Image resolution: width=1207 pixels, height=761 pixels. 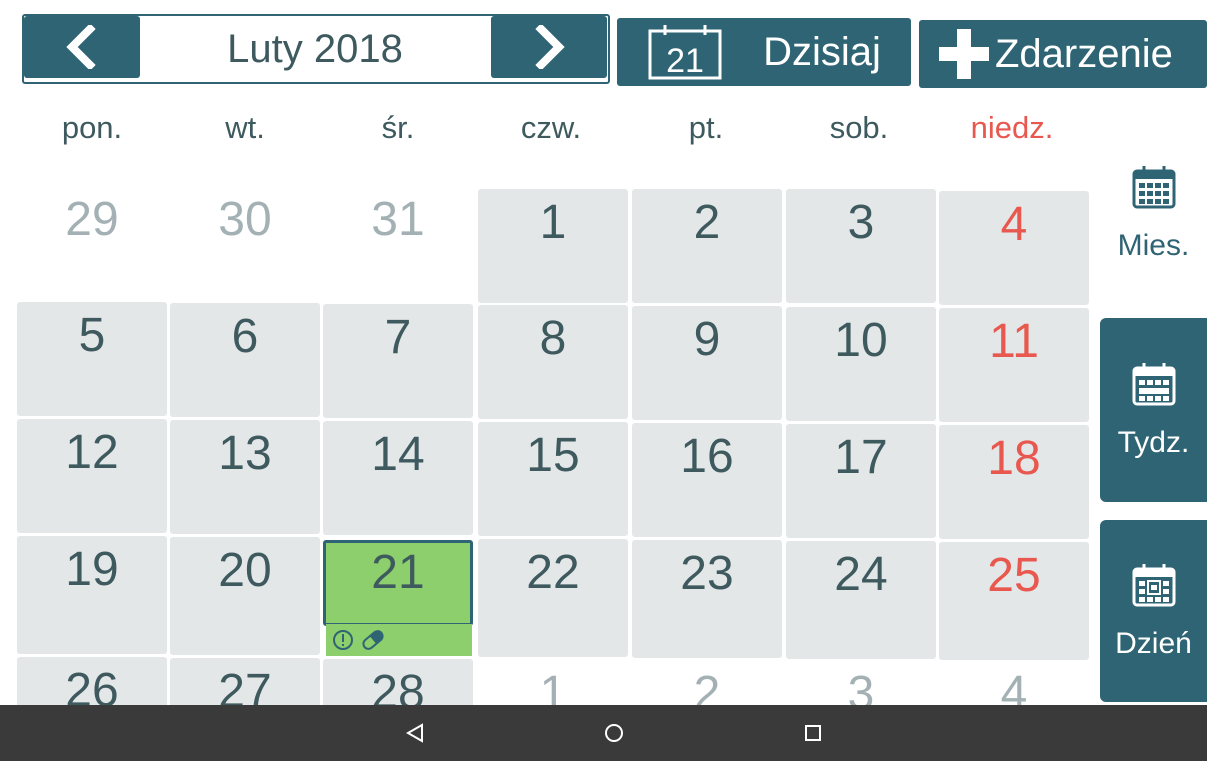 I want to click on day-cell: 25, so click(x=1014, y=601).